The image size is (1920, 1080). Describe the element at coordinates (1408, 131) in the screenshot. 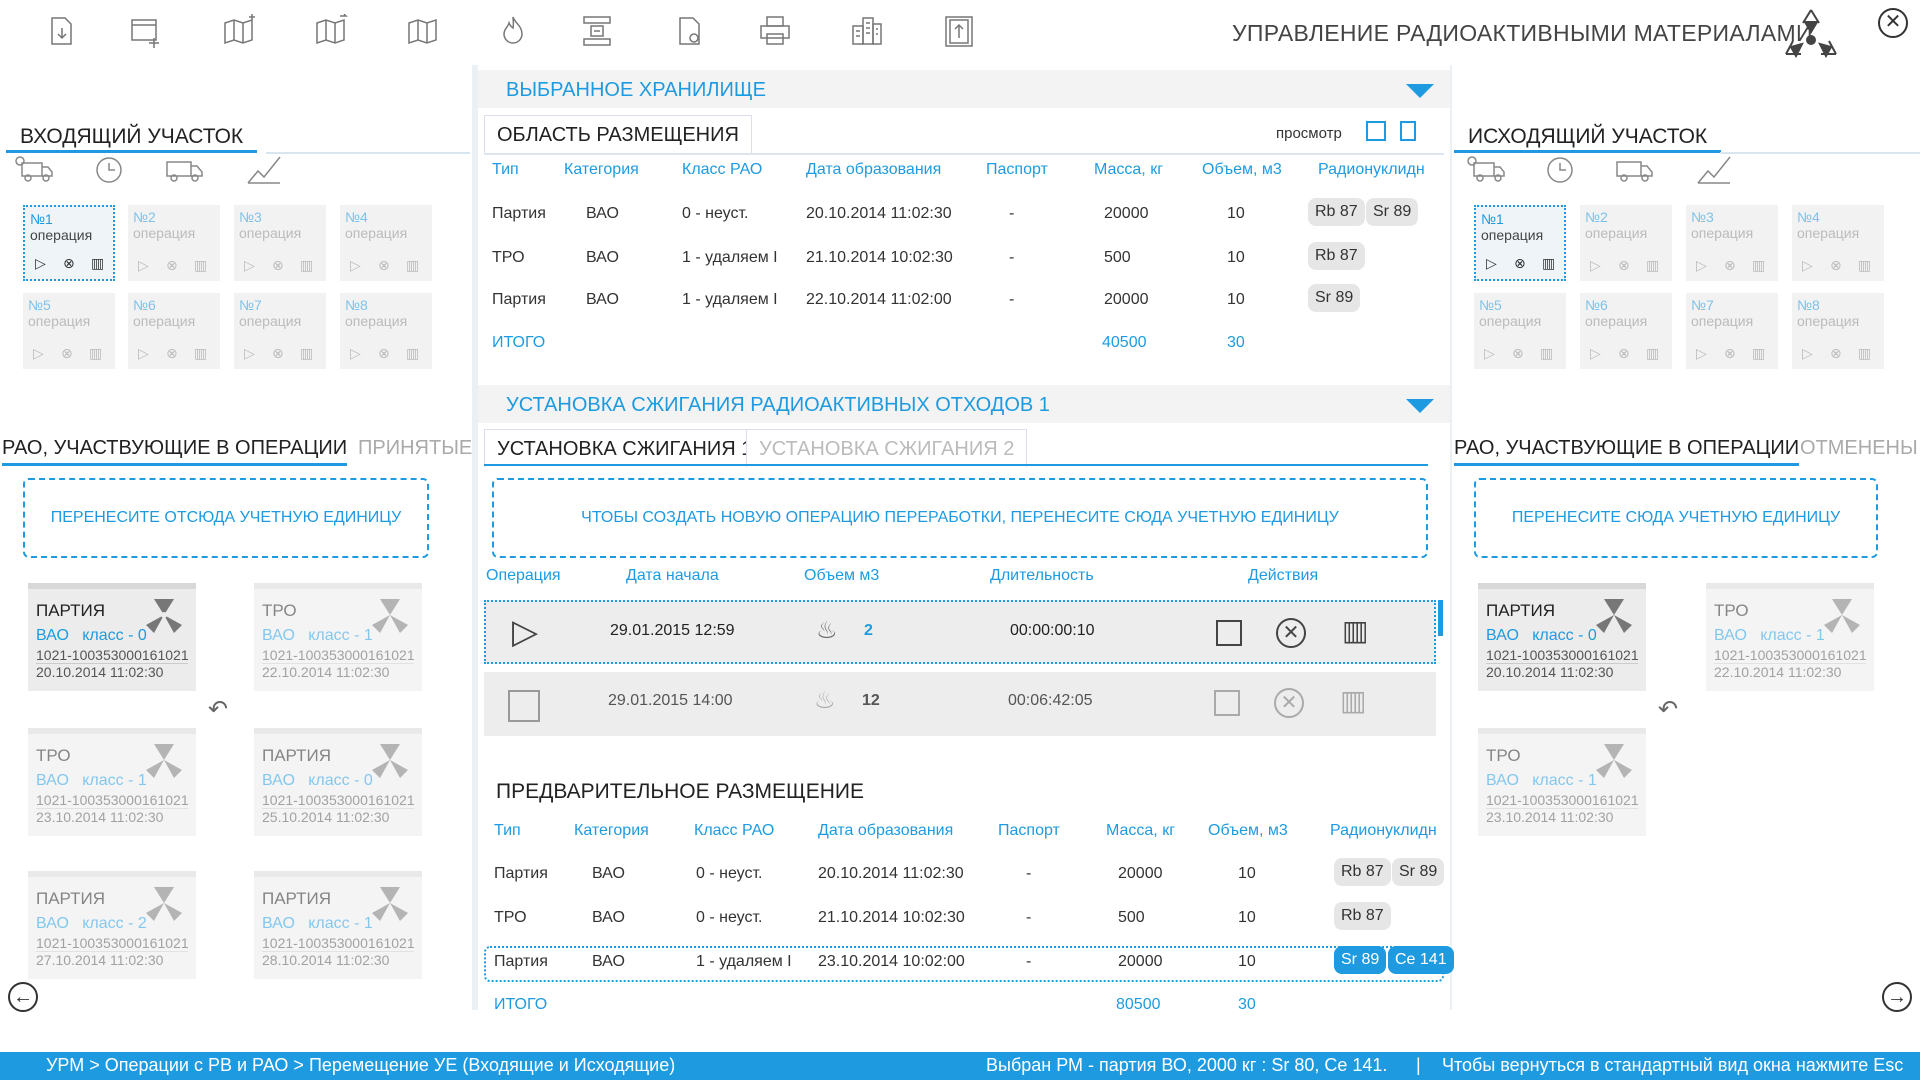

I see `list-view-icon` at that location.